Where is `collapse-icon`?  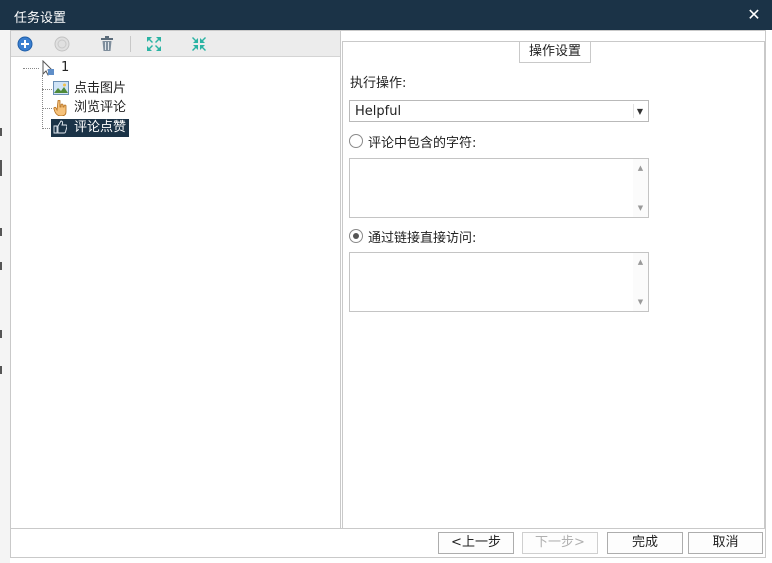 collapse-icon is located at coordinates (199, 44).